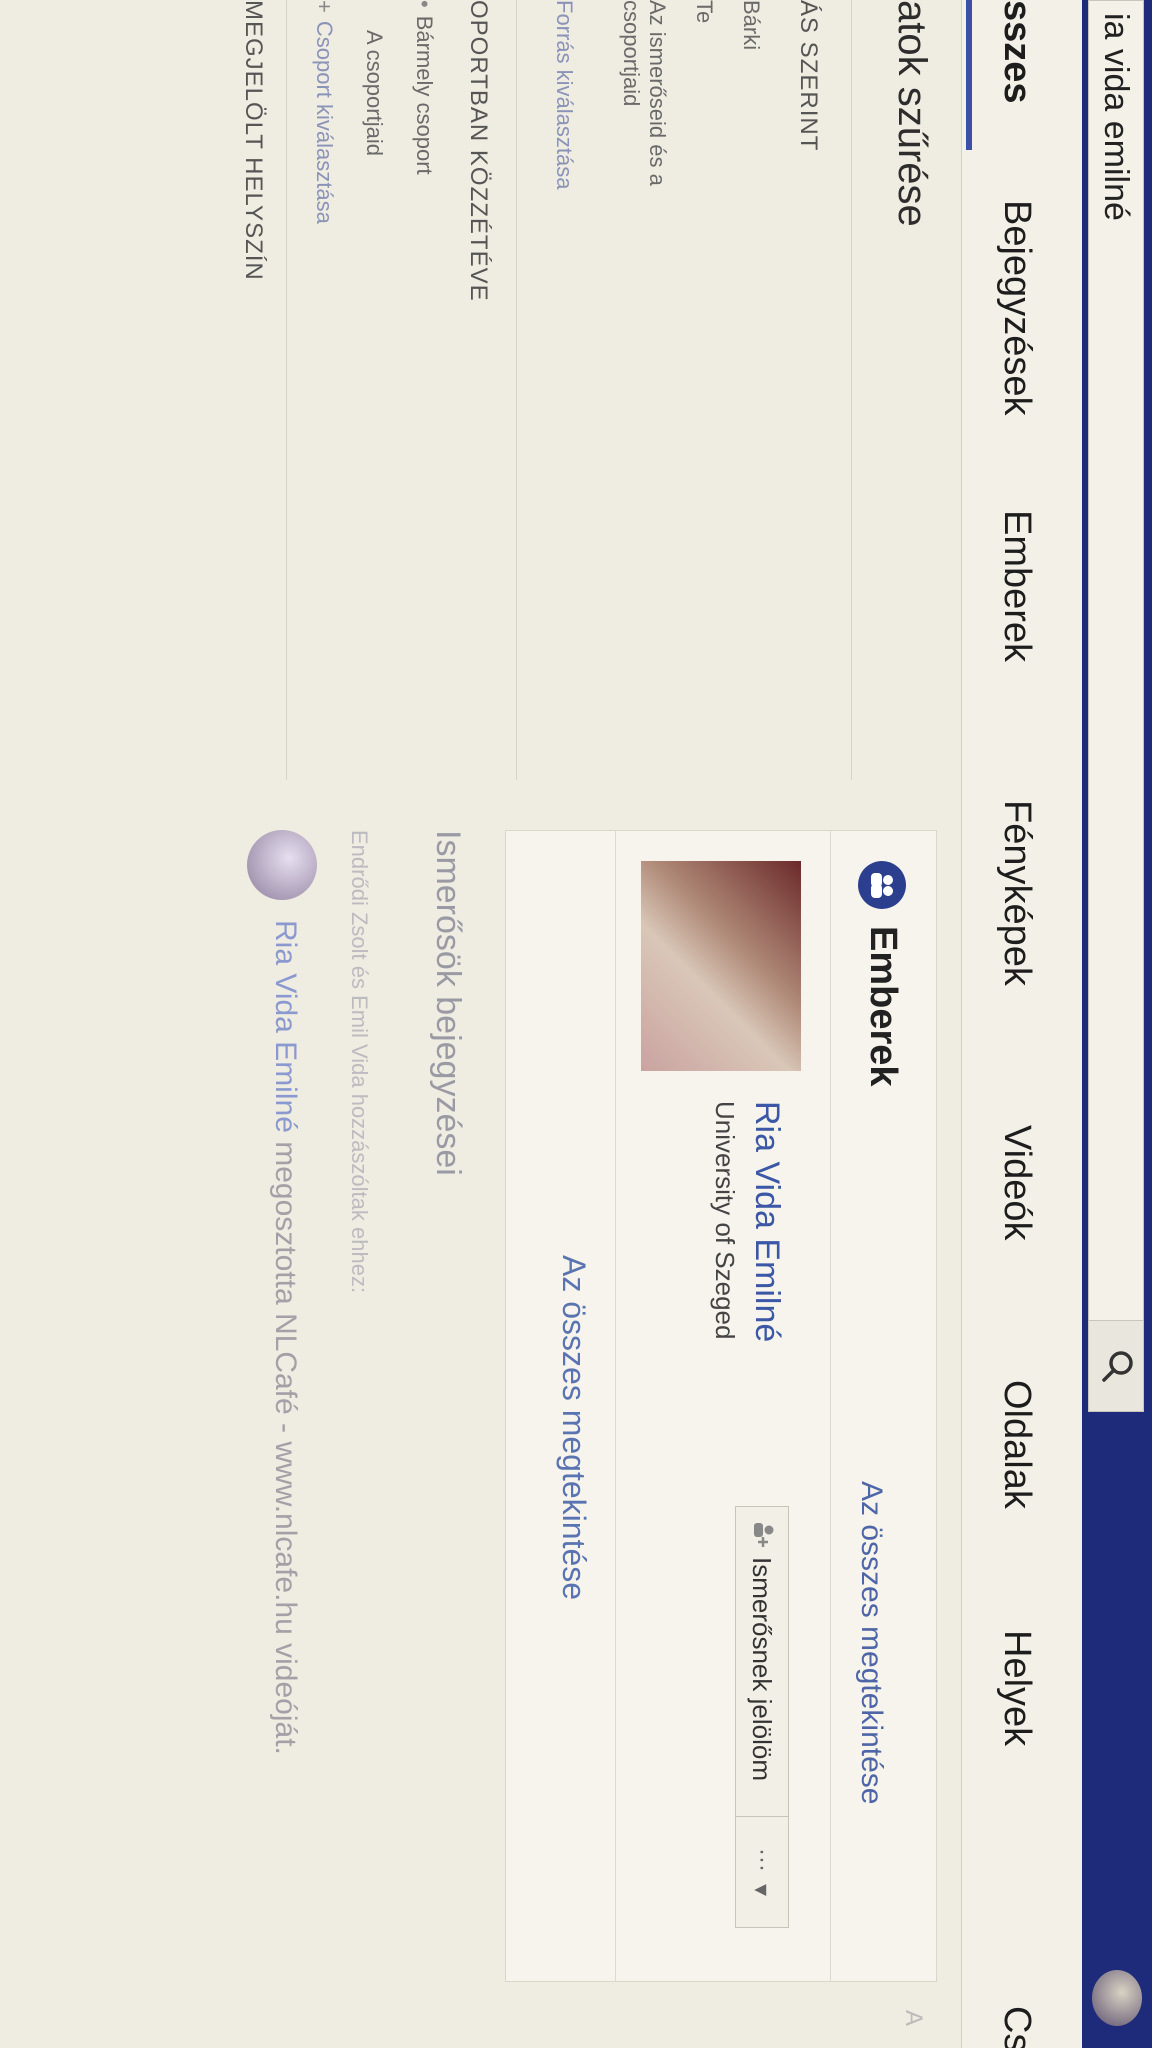 Image resolution: width=1152 pixels, height=2048 pixels. What do you see at coordinates (808, 76) in the screenshot?
I see `filter-heading-source: ÁS SZERINT` at bounding box center [808, 76].